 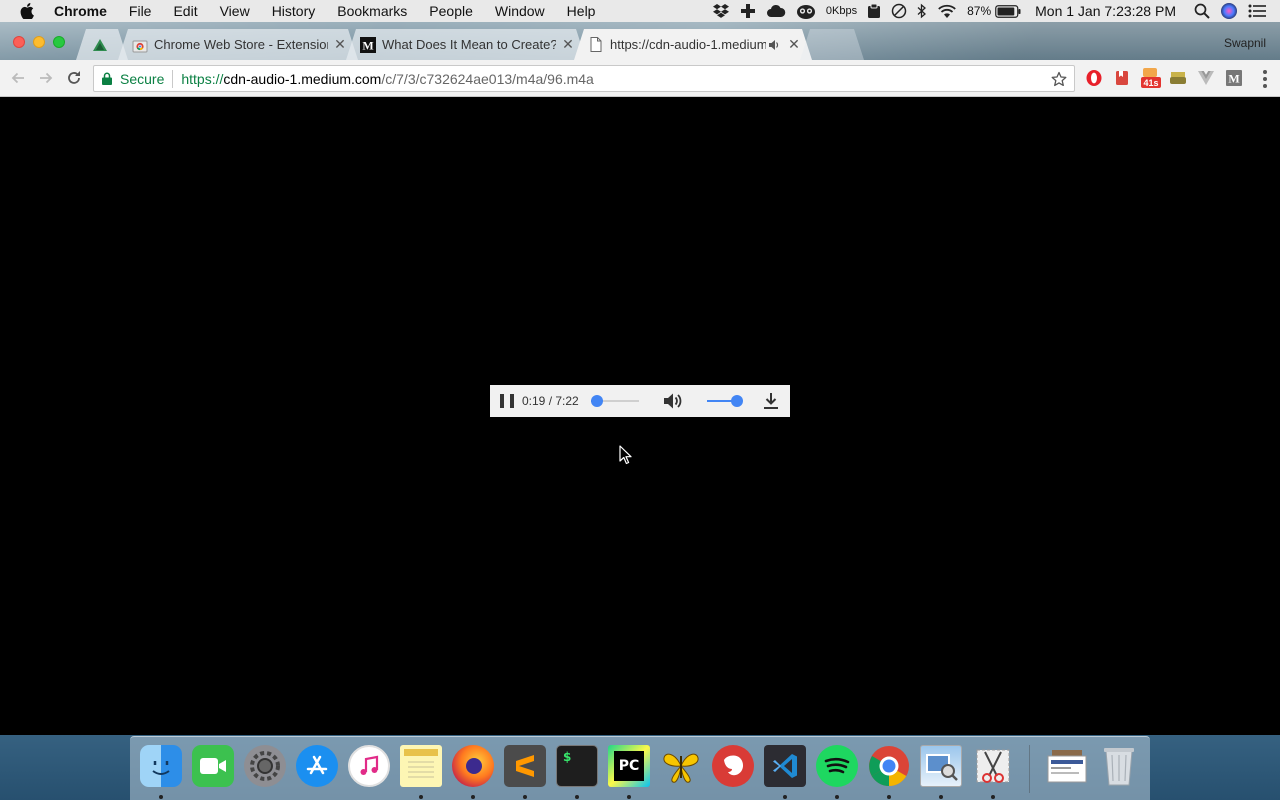 What do you see at coordinates (1008, 11) in the screenshot?
I see `battery-icon` at bounding box center [1008, 11].